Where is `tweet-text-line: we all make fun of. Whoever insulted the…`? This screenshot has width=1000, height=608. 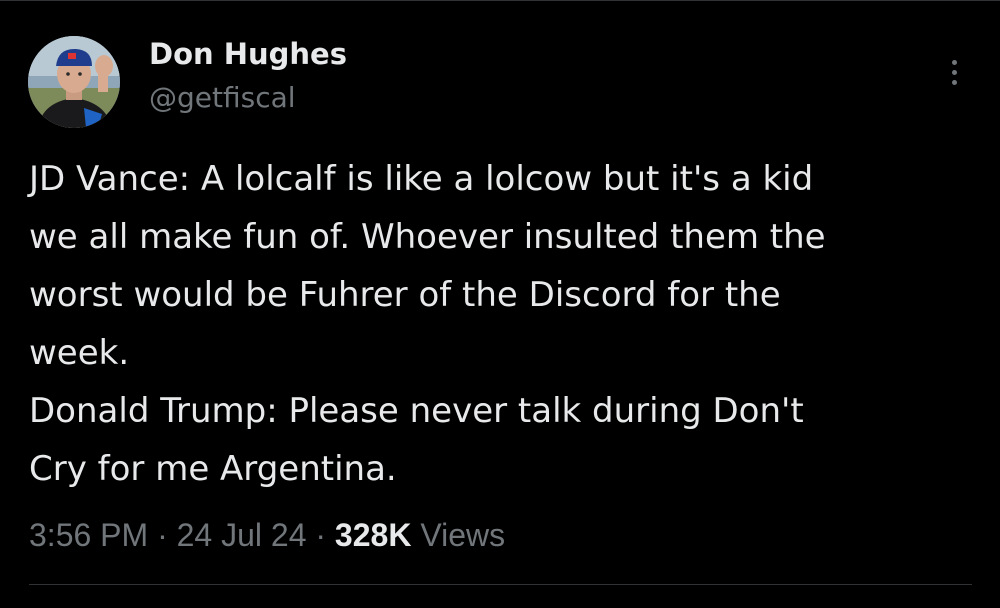
tweet-text-line: we all make fun of. Whoever insulted the… is located at coordinates (427, 237).